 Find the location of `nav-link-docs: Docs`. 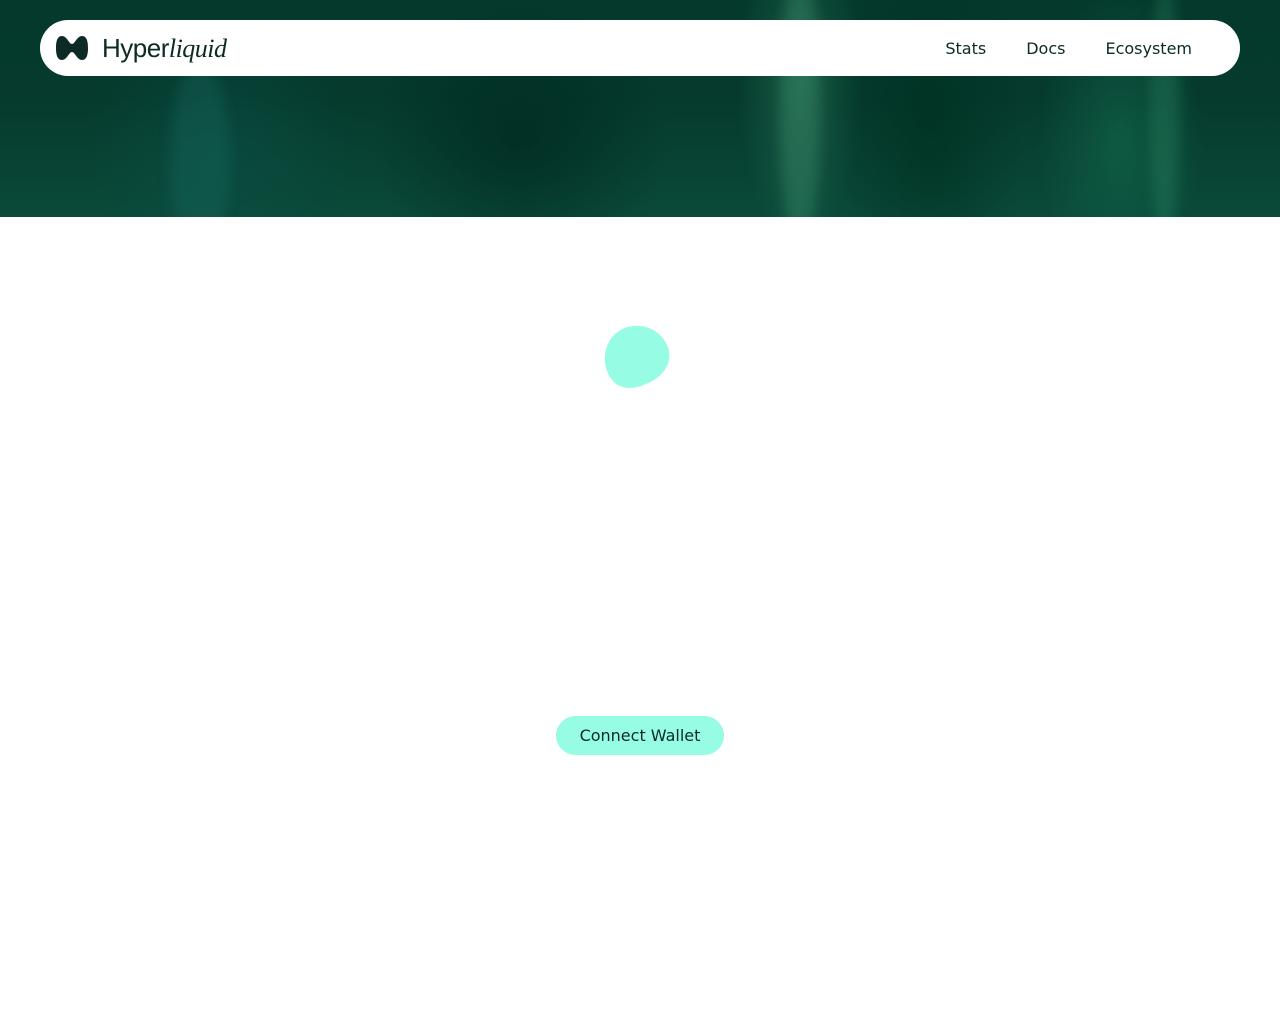

nav-link-docs: Docs is located at coordinates (1045, 48).